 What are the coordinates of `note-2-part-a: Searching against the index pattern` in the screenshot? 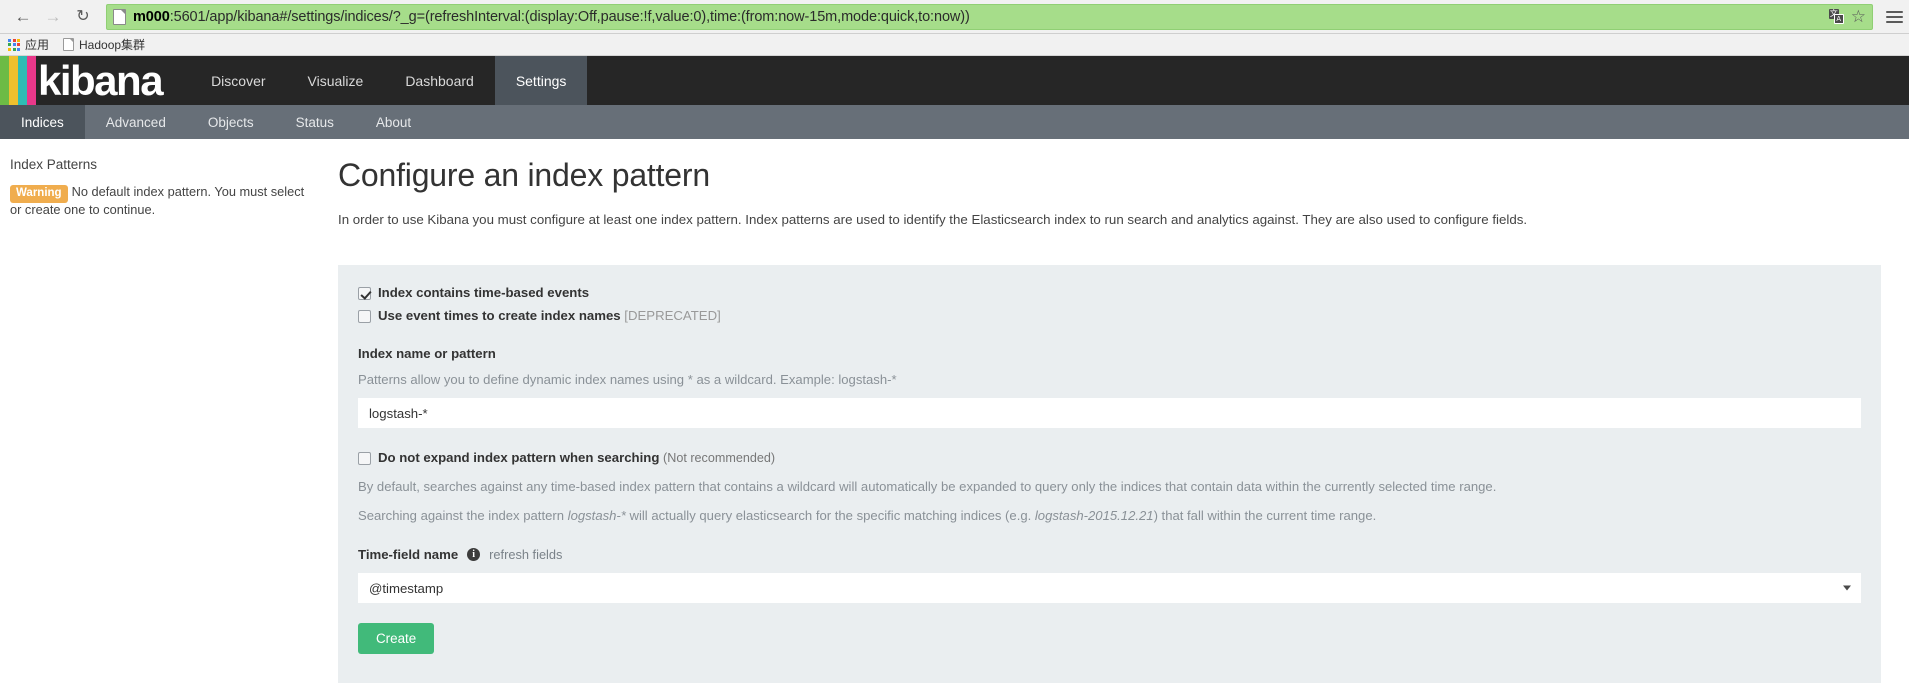 It's located at (463, 516).